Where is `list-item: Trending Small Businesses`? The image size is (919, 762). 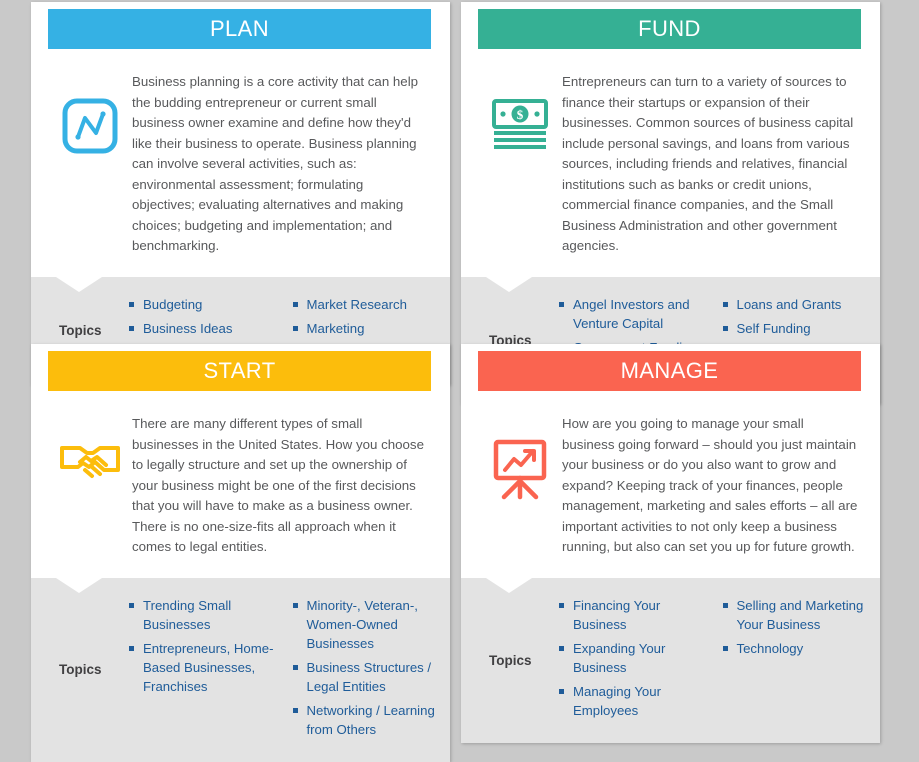 list-item: Trending Small Businesses is located at coordinates (206, 615).